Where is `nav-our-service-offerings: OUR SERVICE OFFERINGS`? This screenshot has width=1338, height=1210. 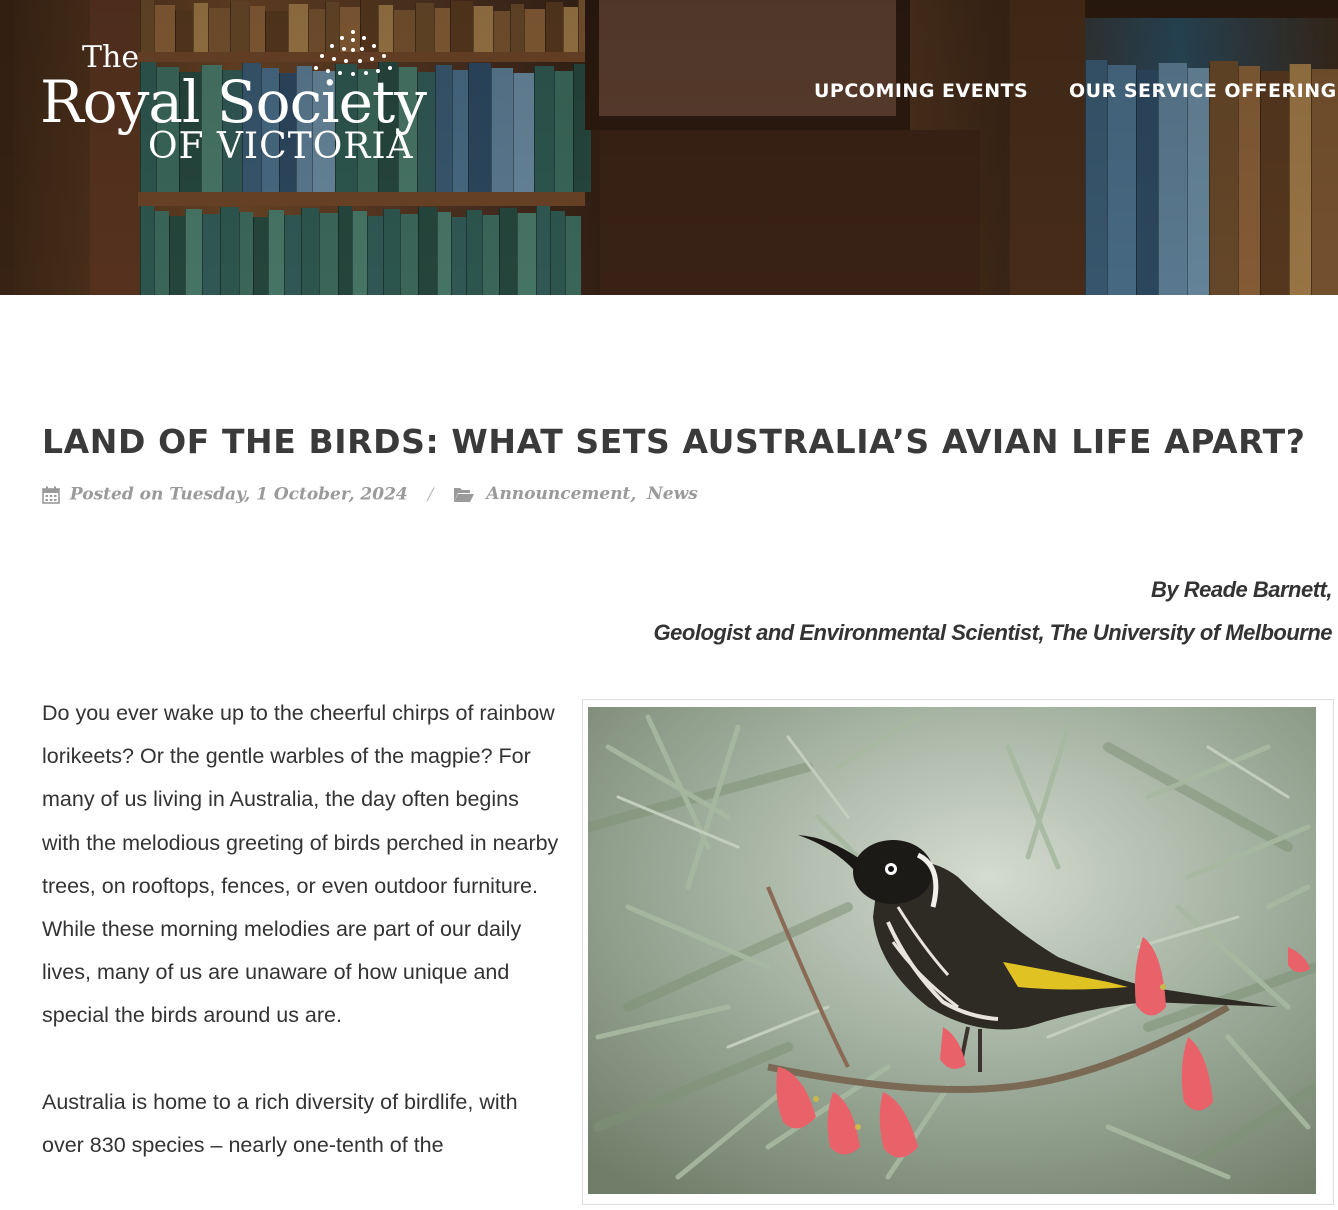 nav-our-service-offerings: OUR SERVICE OFFERINGS is located at coordinates (1203, 91).